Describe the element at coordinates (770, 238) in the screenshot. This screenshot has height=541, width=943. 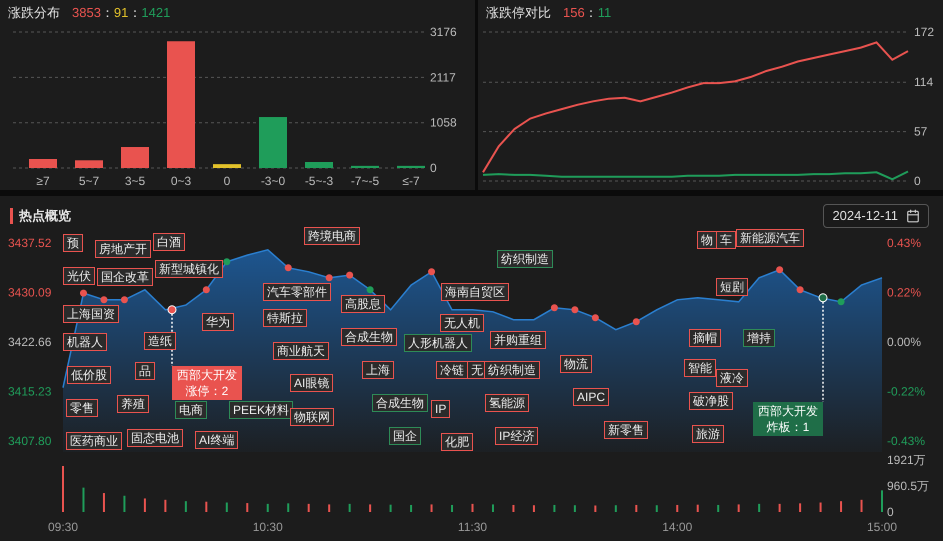
I see `topic-tag: 新能源汽车` at that location.